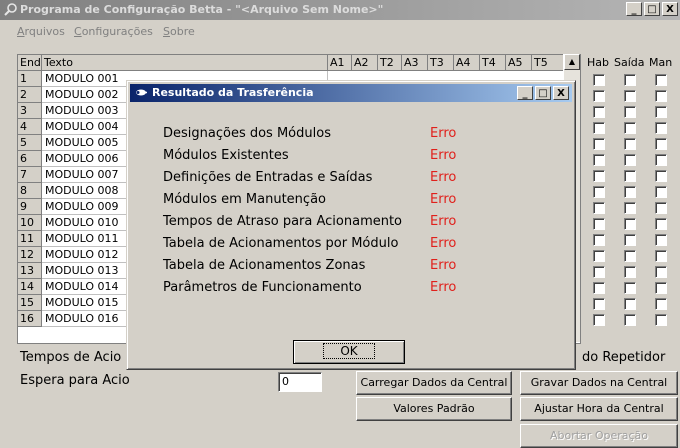 Image resolution: width=680 pixels, height=448 pixels. What do you see at coordinates (599, 436) in the screenshot?
I see `abortar-operacao-button: Abortar Operação` at bounding box center [599, 436].